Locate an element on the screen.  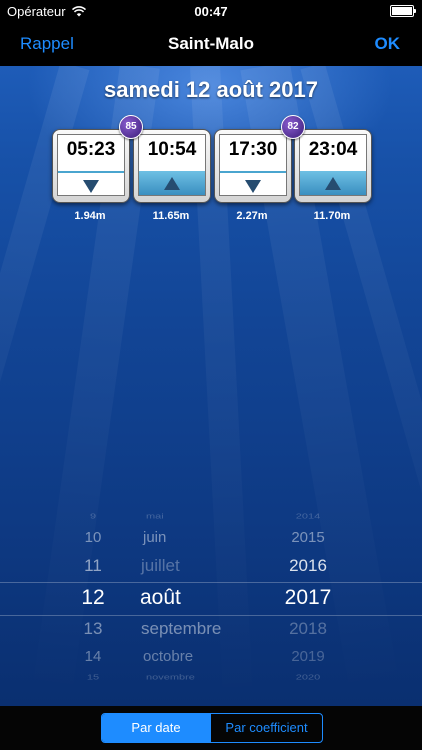
status-time: 00:47 is located at coordinates (211, 11).